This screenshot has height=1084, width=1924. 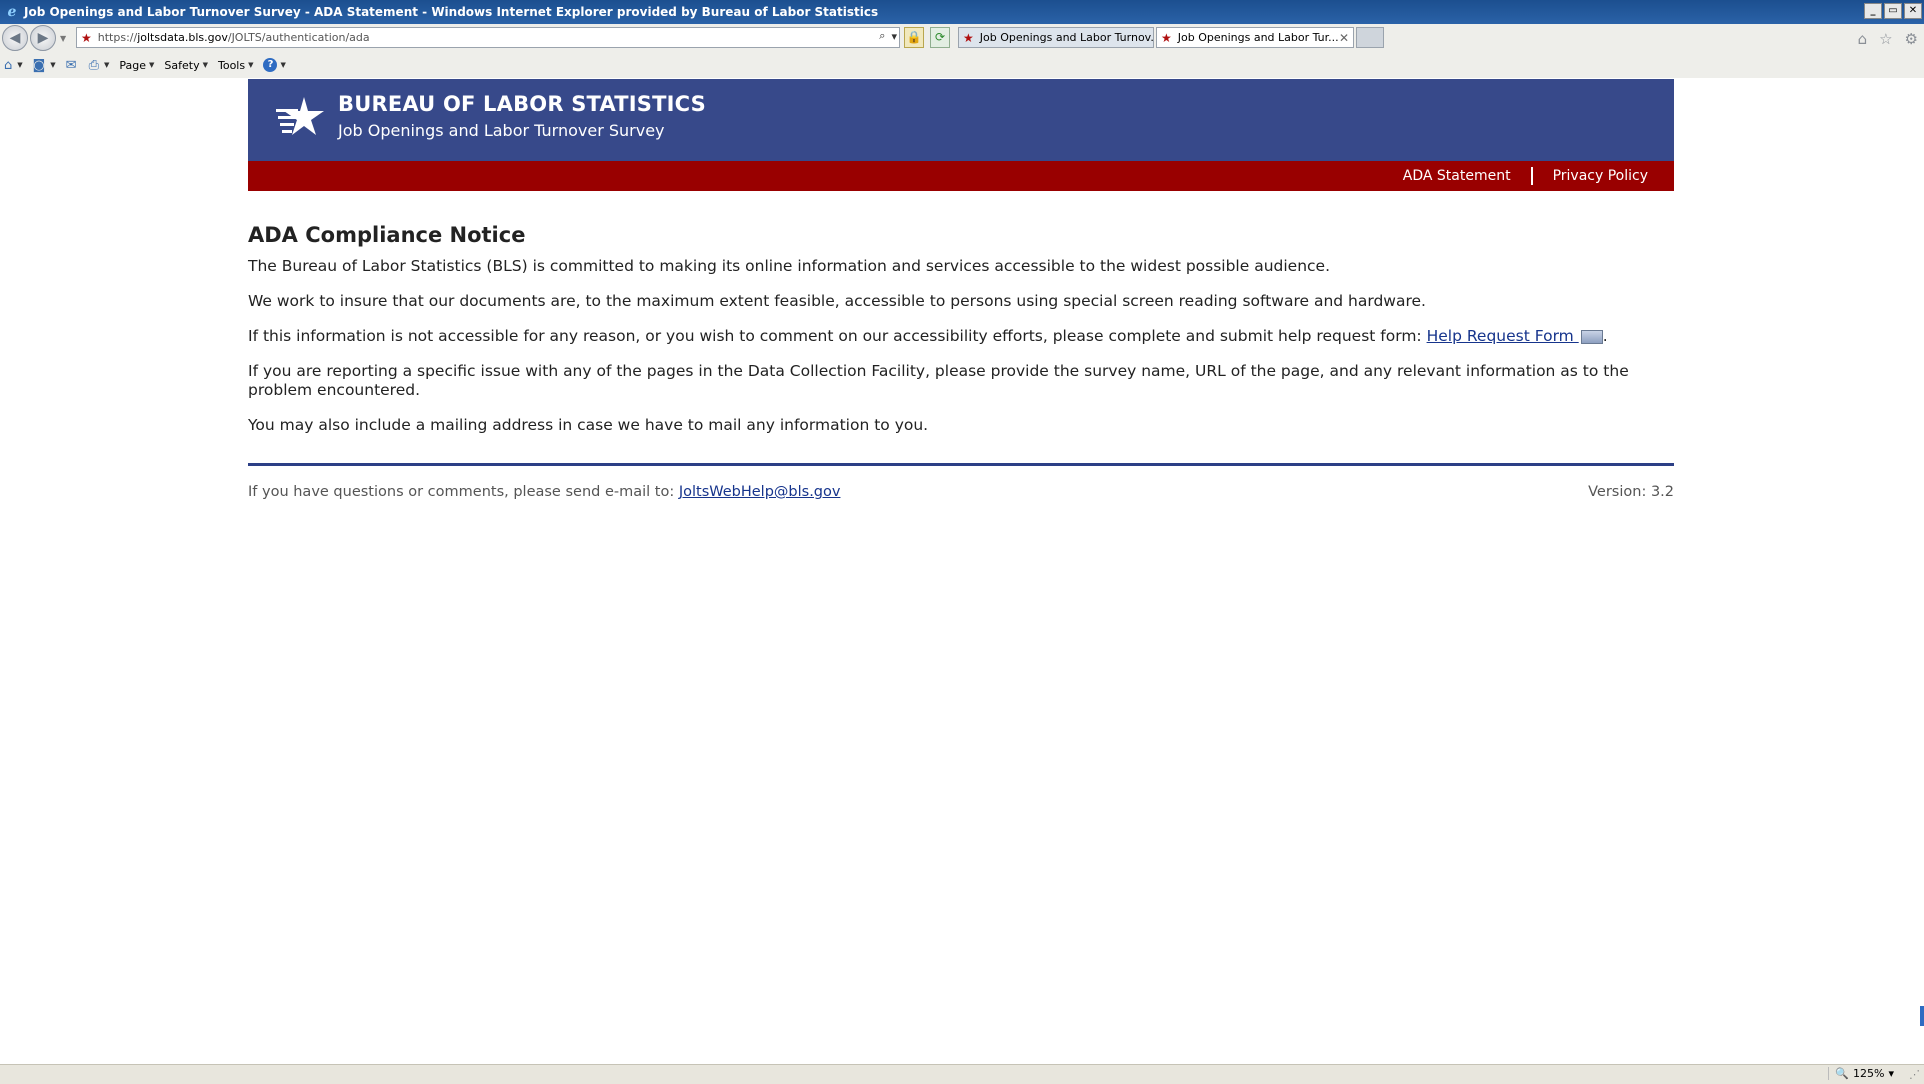 I want to click on survey-name: Job Openings and Labor Turnover Survey, so click(x=501, y=130).